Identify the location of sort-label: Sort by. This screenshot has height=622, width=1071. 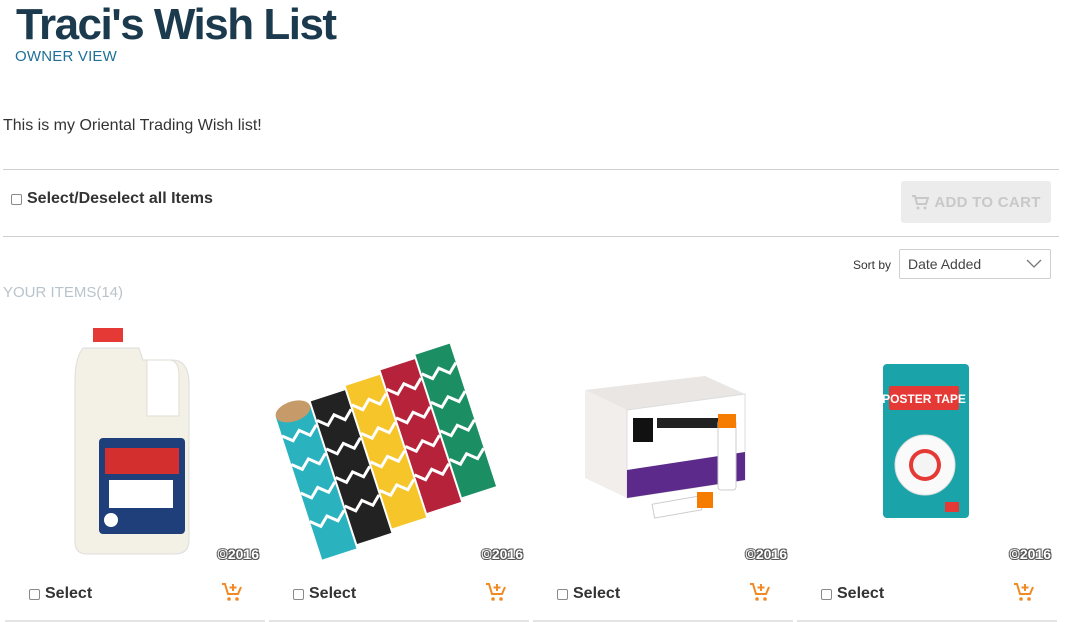
(872, 265).